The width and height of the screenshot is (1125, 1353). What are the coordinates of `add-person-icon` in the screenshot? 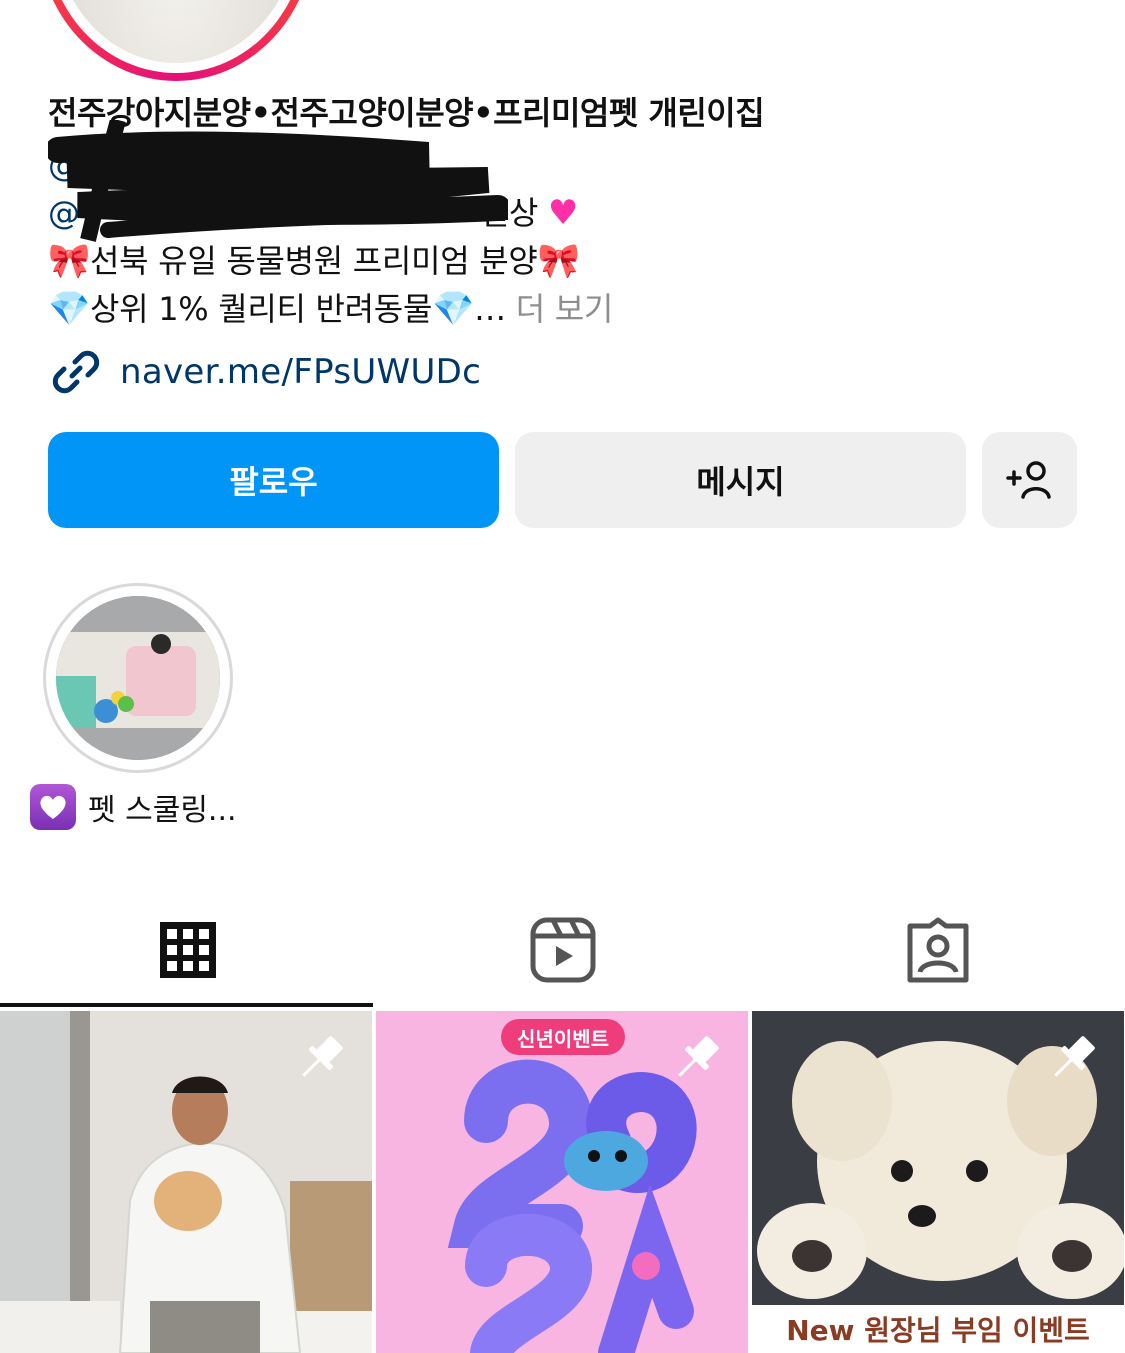 It's located at (1028, 480).